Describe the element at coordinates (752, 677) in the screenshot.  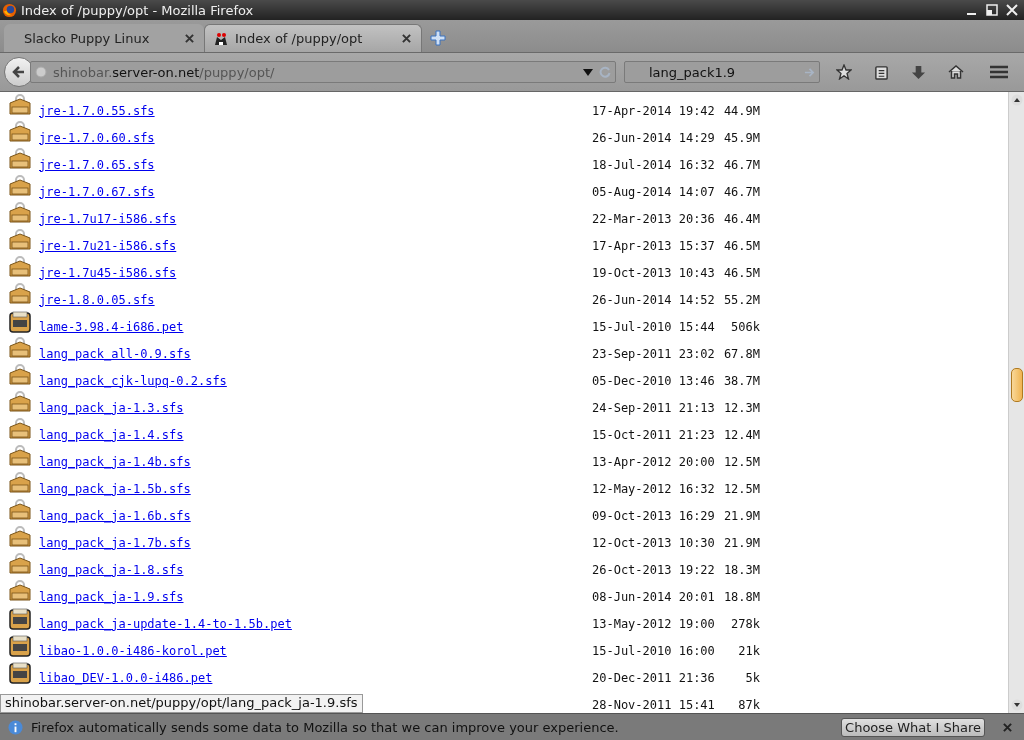
I see `file-size: 5k` at that location.